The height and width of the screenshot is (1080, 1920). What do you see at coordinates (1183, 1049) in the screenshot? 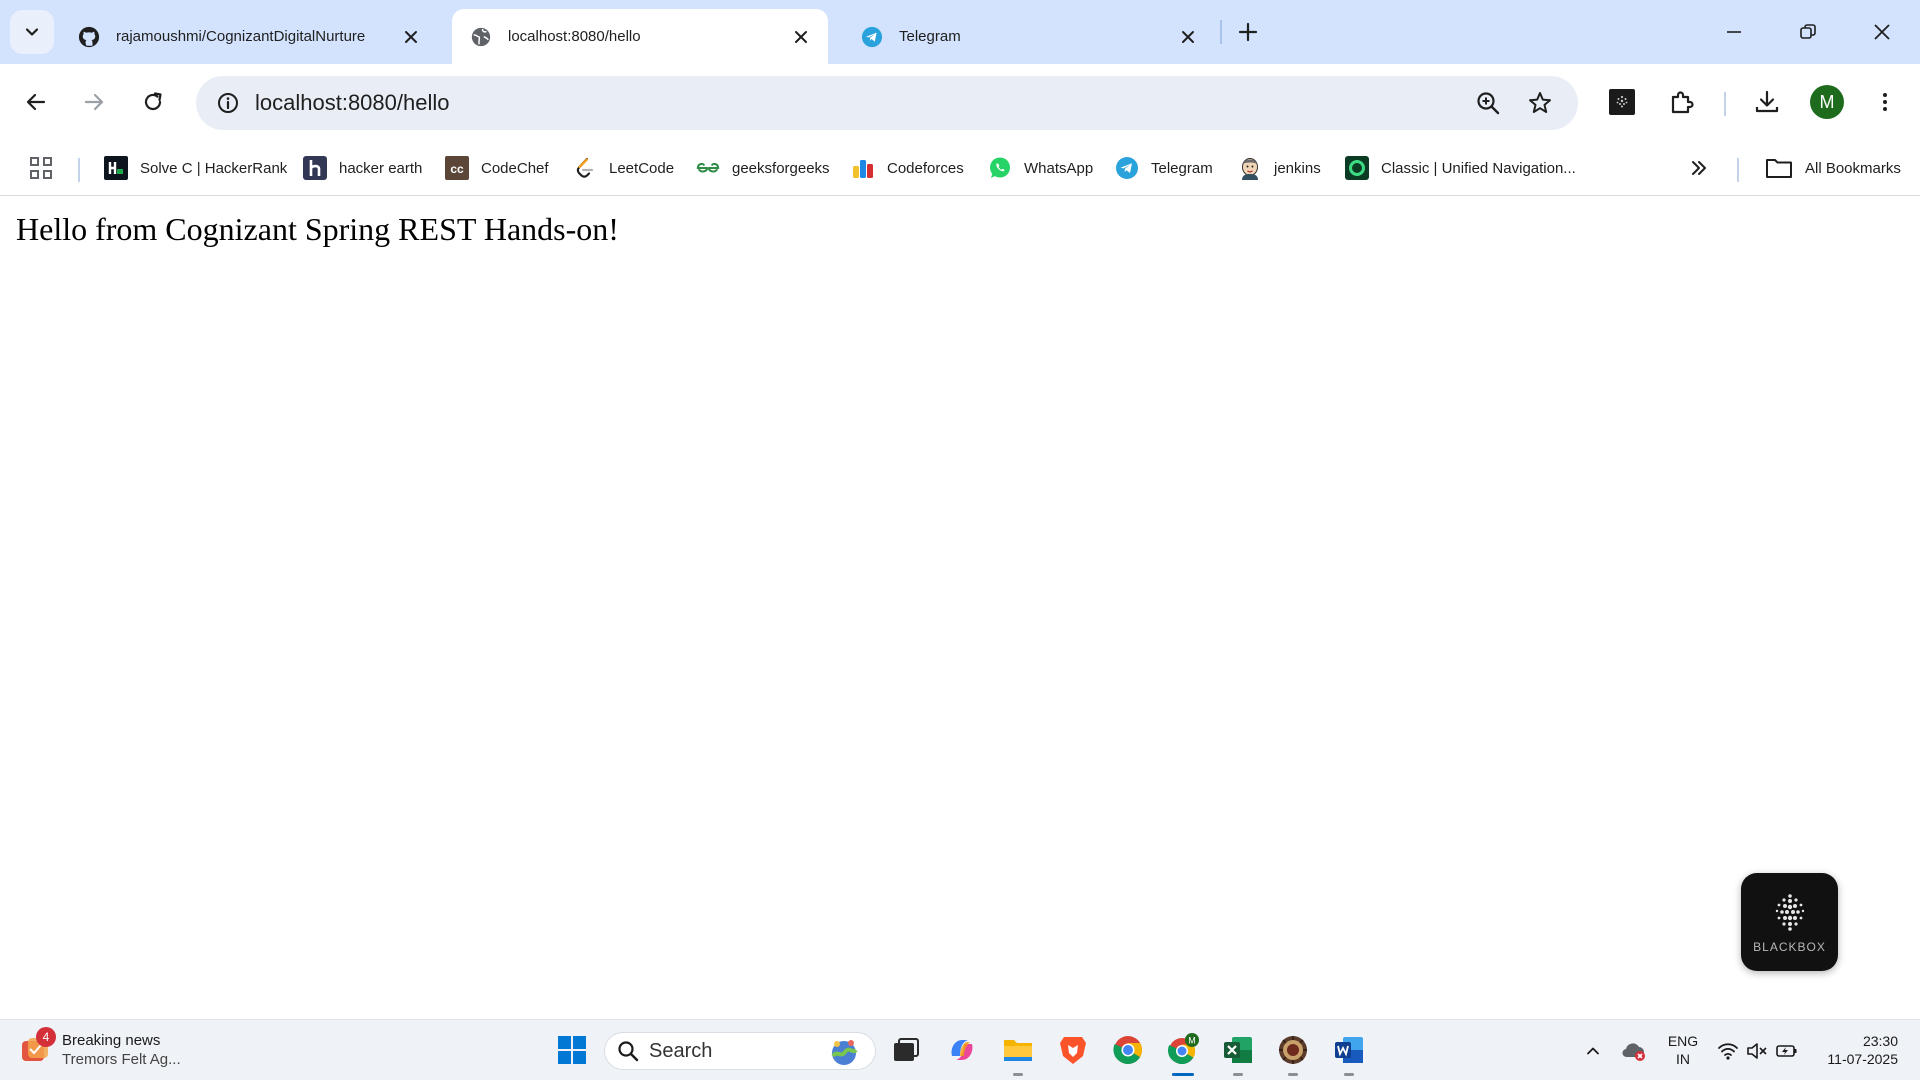
I see `chrome-profile-icon: M` at bounding box center [1183, 1049].